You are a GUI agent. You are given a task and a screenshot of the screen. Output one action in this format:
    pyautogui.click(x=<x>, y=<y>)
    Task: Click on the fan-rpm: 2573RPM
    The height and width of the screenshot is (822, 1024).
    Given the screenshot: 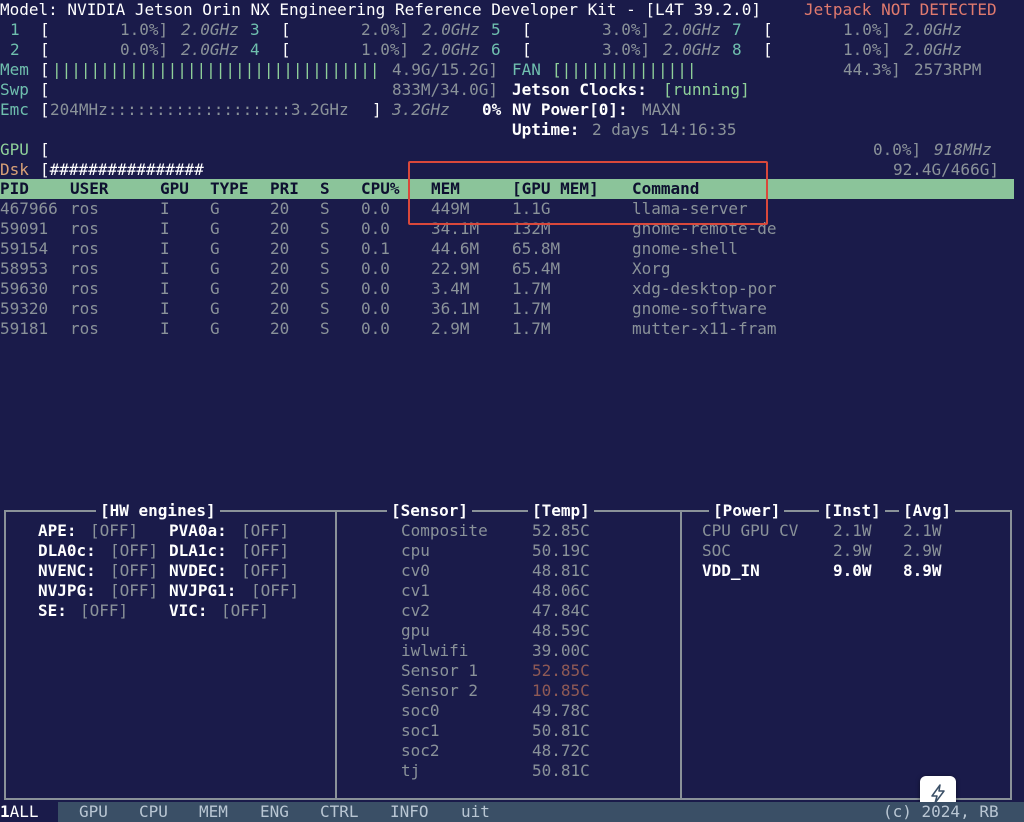 What is the action you would take?
    pyautogui.click(x=948, y=69)
    